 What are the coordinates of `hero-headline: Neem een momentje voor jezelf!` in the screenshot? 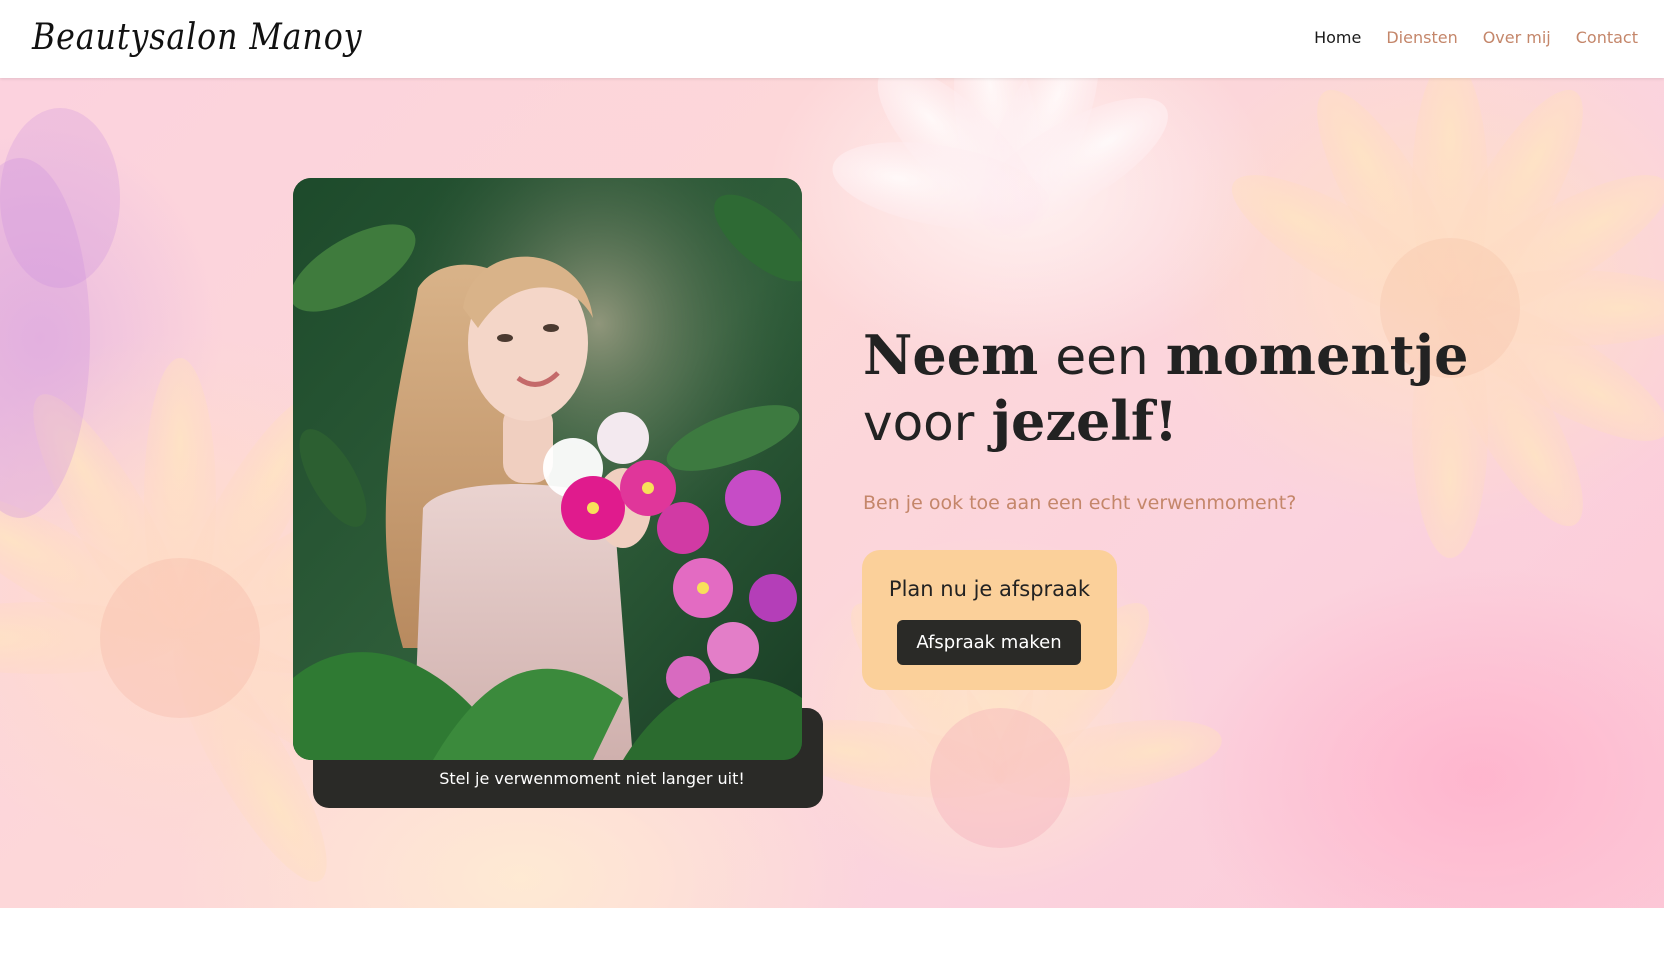 It's located at (1173, 389).